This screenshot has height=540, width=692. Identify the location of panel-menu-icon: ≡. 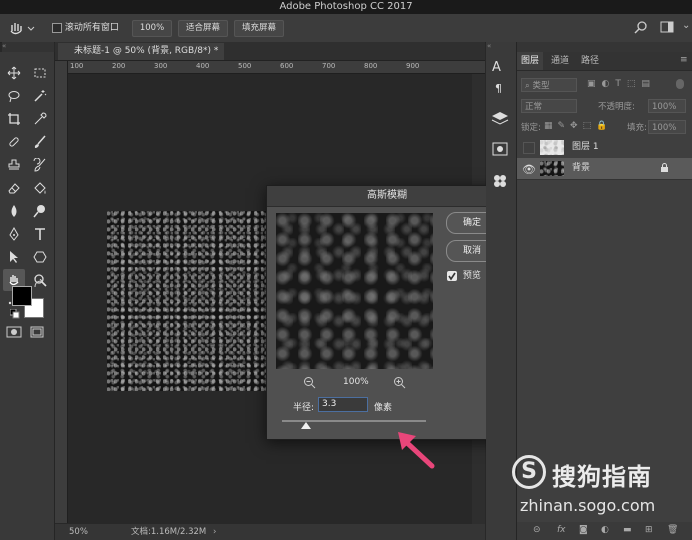
(684, 60).